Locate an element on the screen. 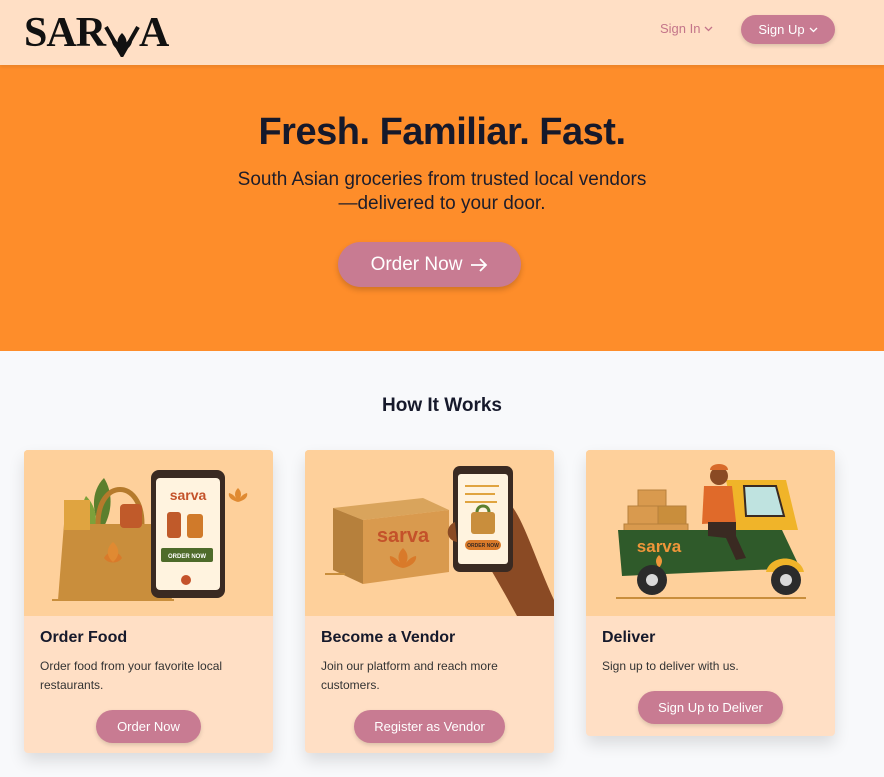  register-vendor-label: Register as Vendor is located at coordinates (429, 726).